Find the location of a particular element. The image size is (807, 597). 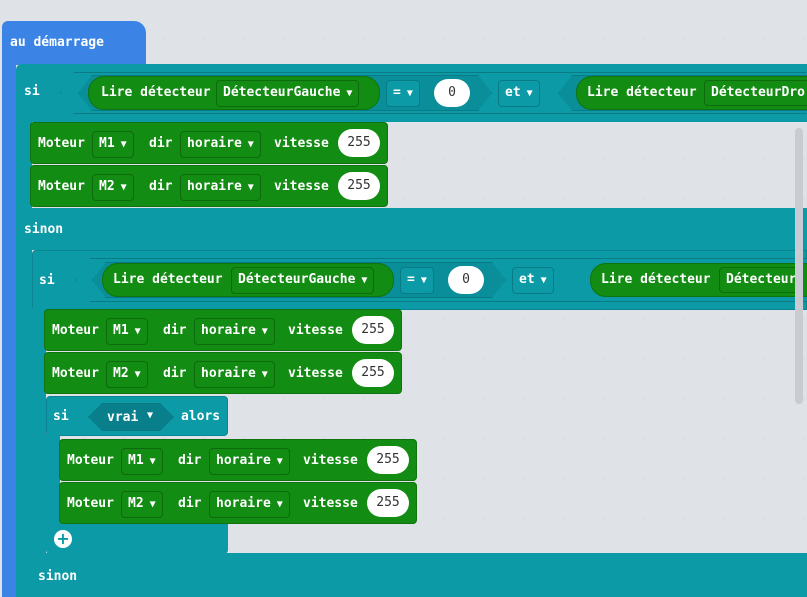

sensor-dropdown-right: Détecteur is located at coordinates (761, 280).